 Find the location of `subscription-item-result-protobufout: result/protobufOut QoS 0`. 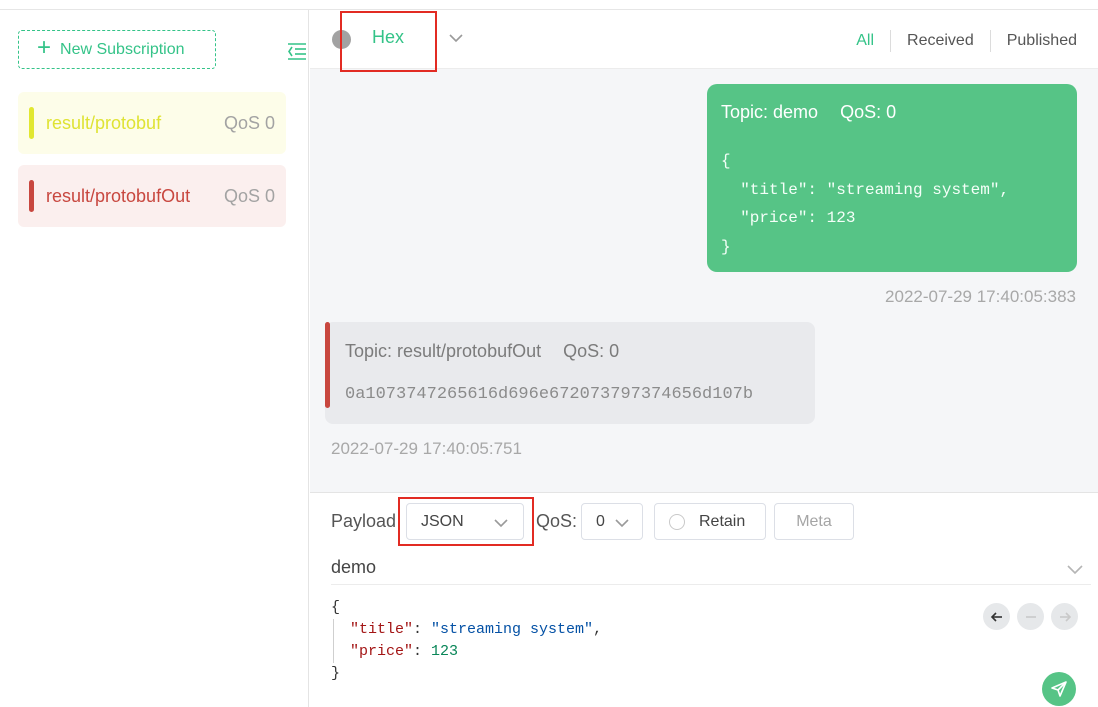

subscription-item-result-protobufout: result/protobufOut QoS 0 is located at coordinates (152, 196).